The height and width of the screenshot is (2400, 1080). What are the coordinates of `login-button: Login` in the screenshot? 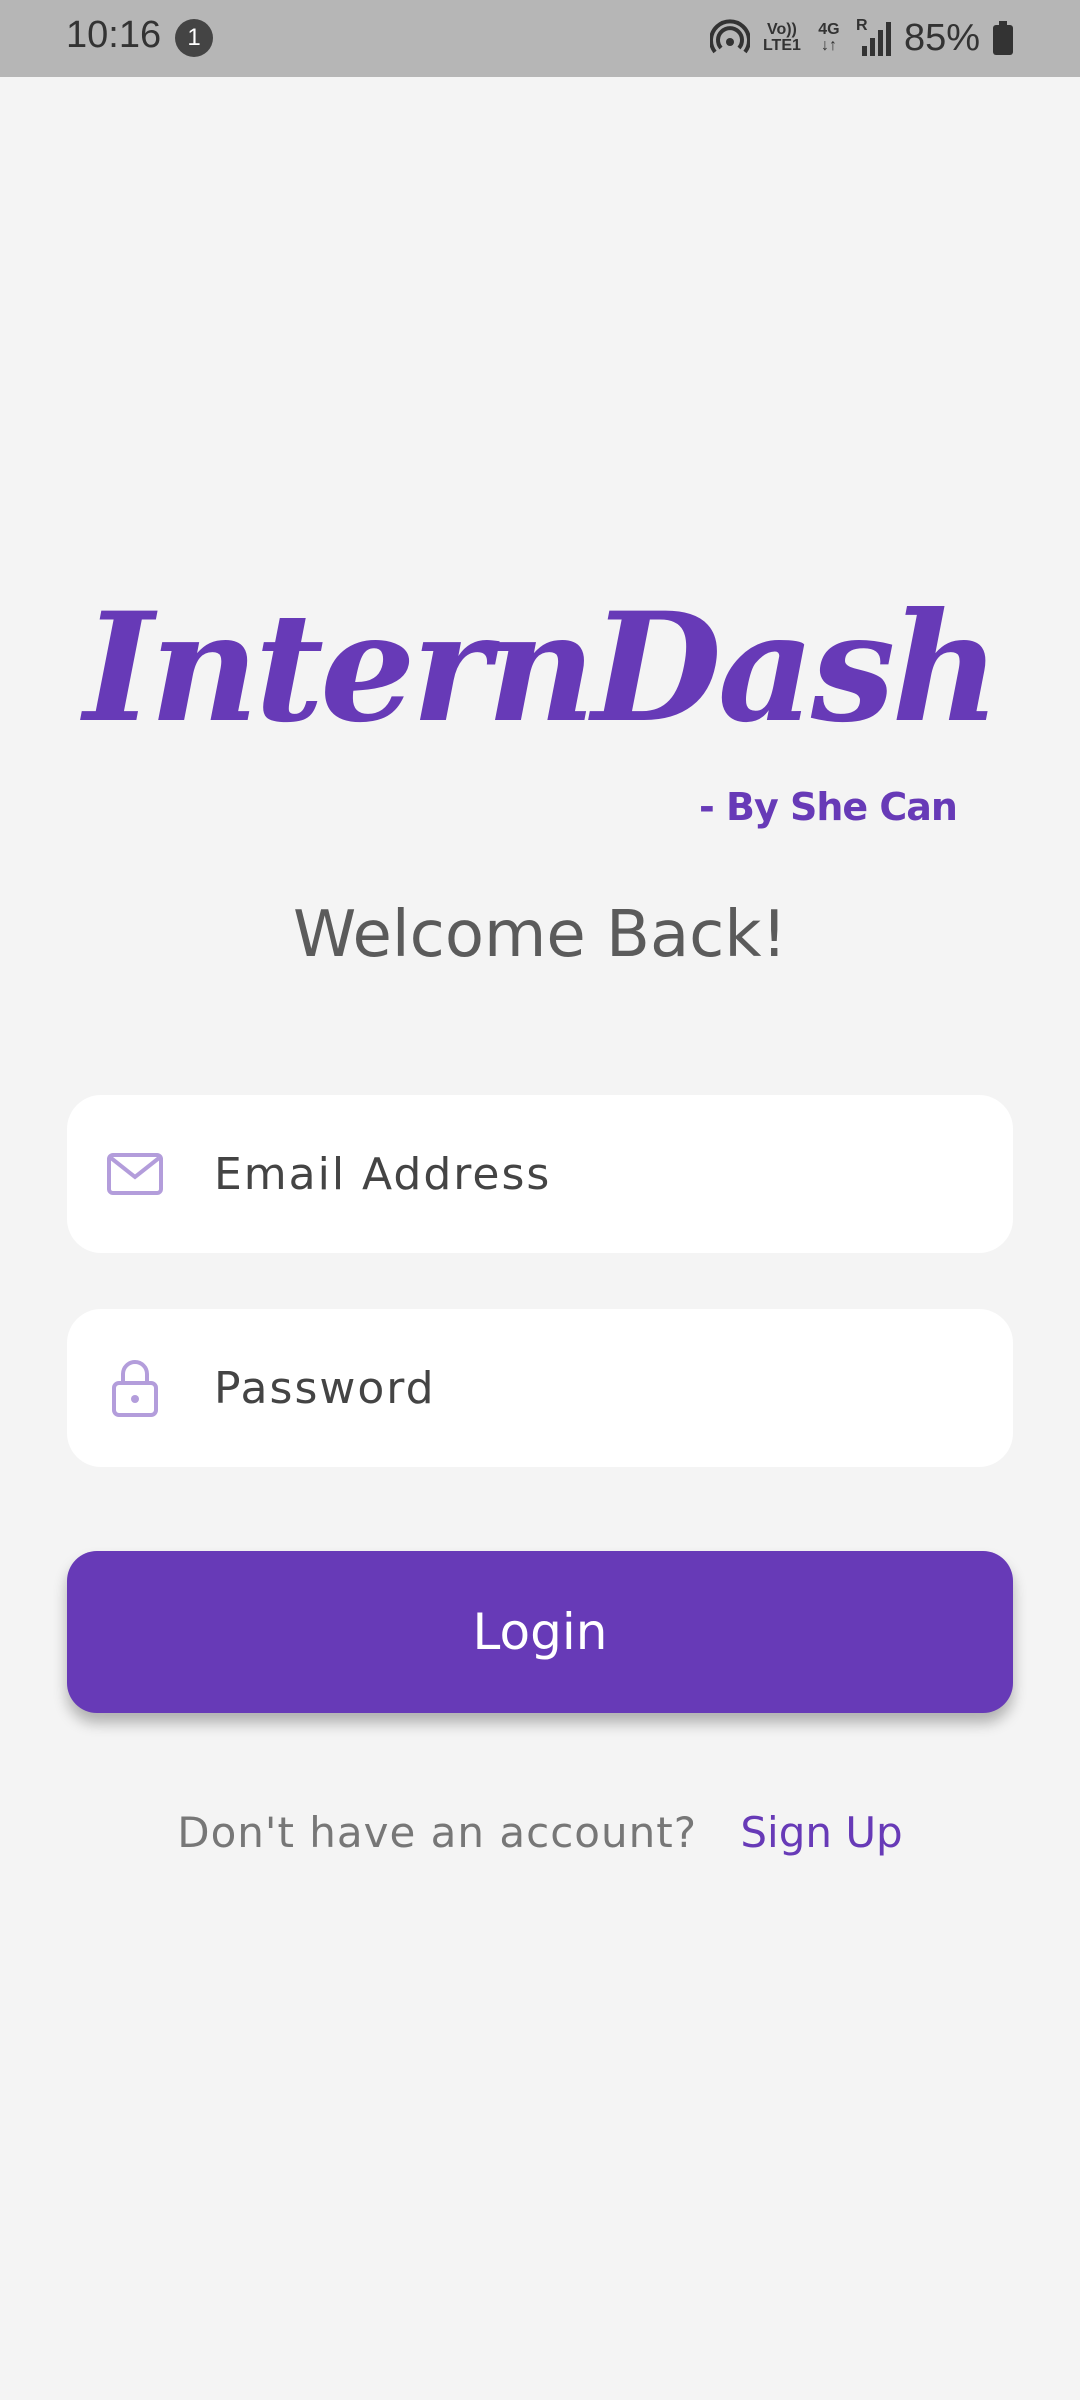 It's located at (540, 1632).